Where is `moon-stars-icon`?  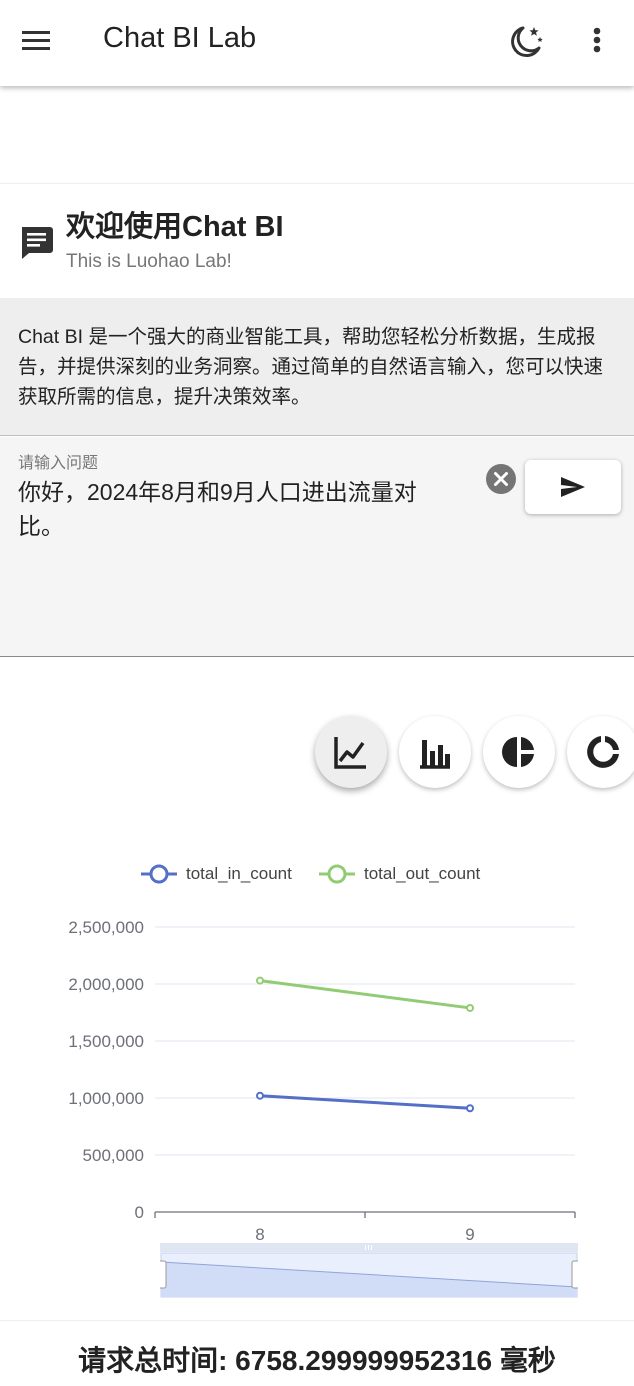
moon-stars-icon is located at coordinates (525, 42).